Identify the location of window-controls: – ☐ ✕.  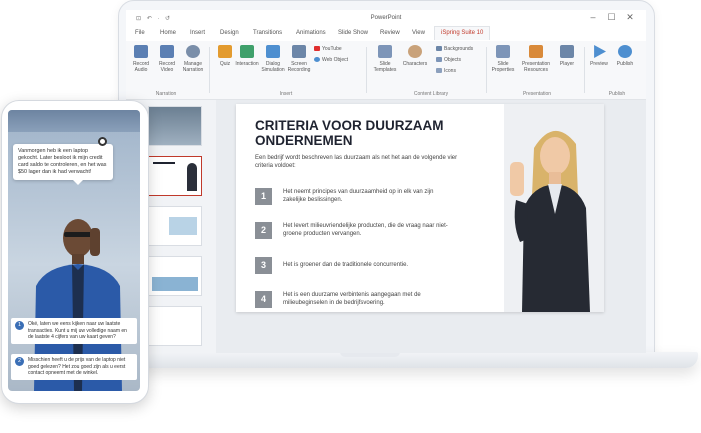
(611, 17).